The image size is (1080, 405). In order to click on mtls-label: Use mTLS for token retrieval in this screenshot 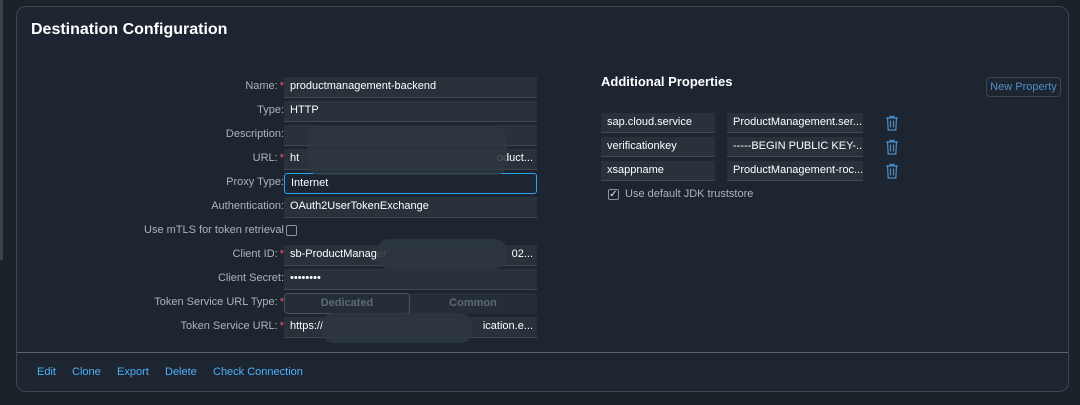, I will do `click(214, 230)`.